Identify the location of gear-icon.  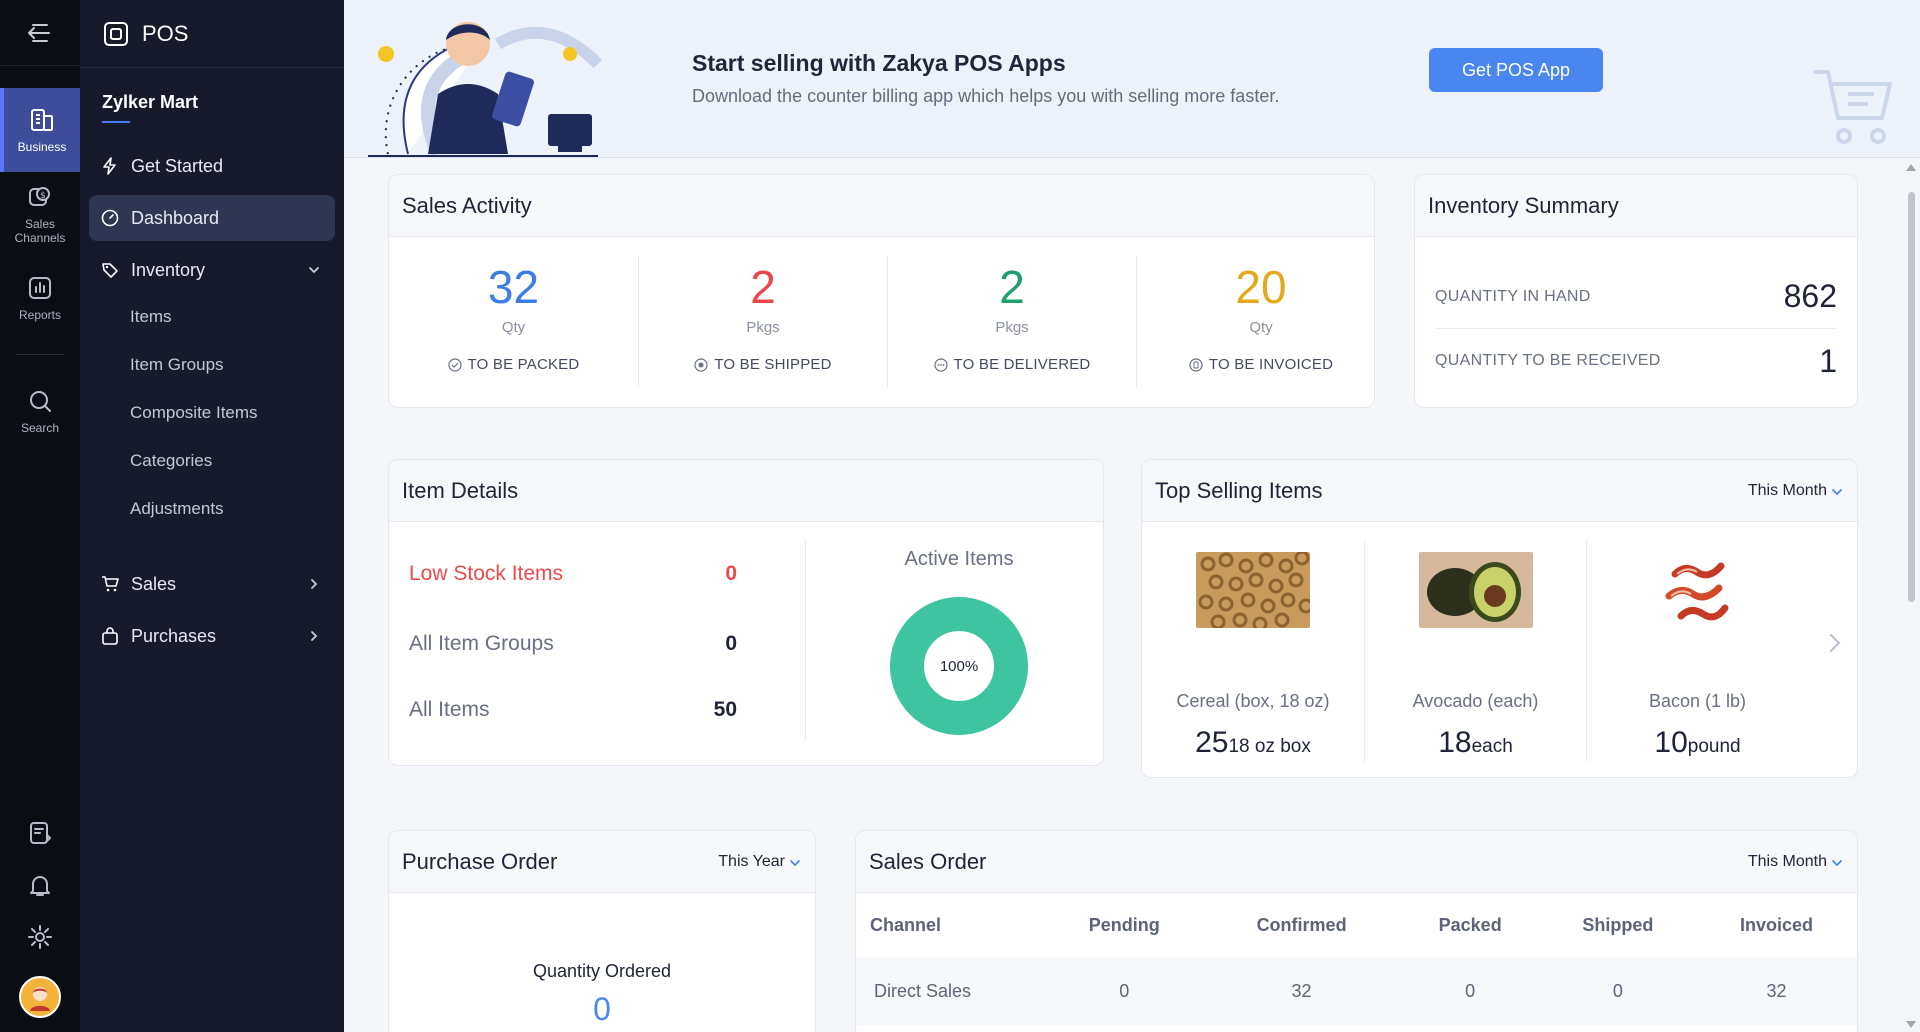
(40, 937).